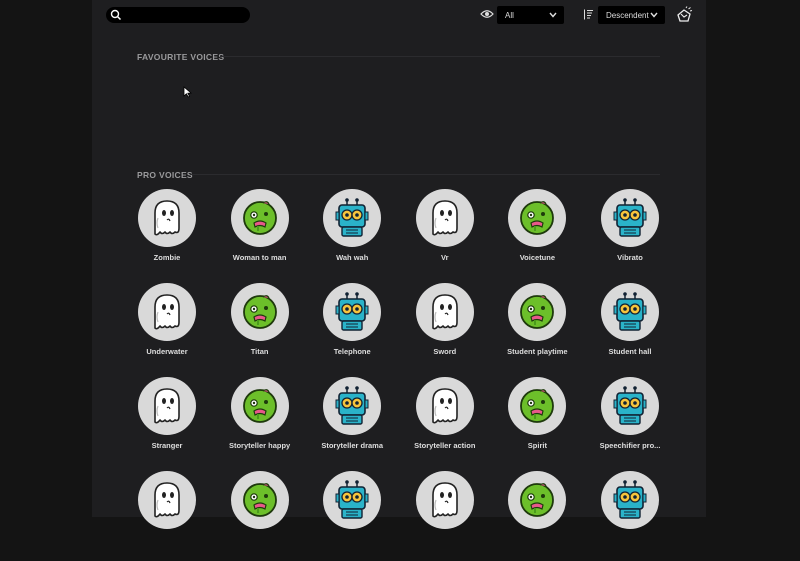 The image size is (800, 561). I want to click on voice-tile: Wah wah, so click(353, 234).